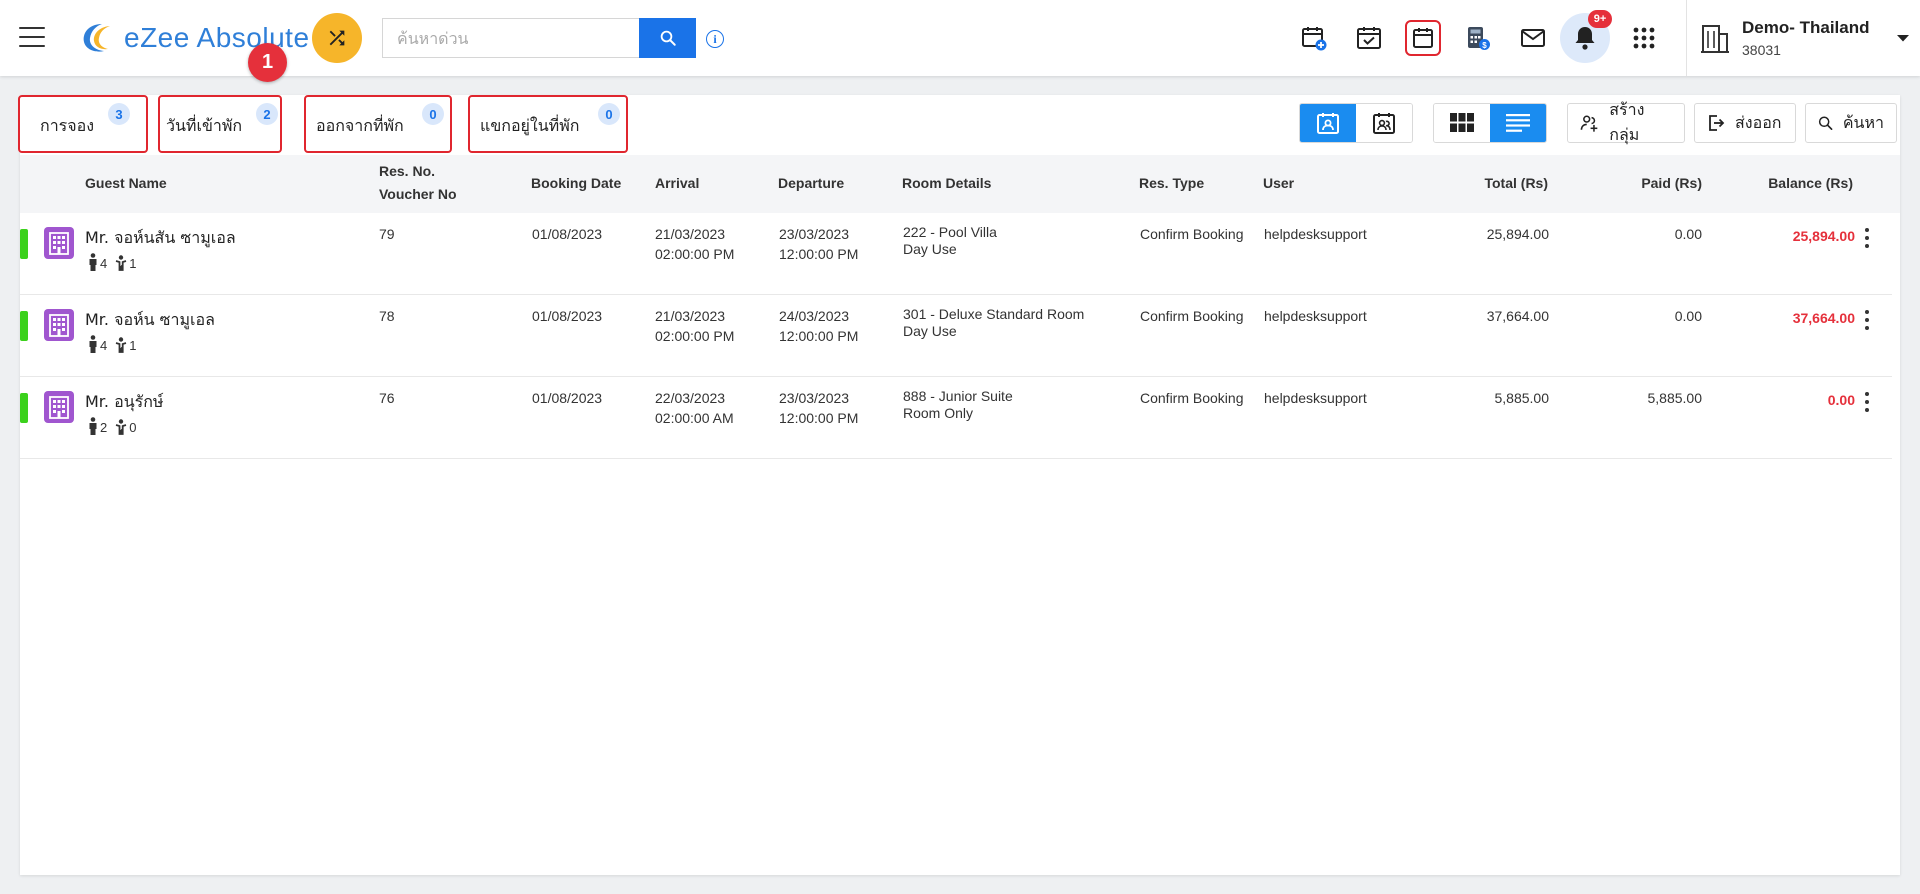 This screenshot has width=1920, height=894. Describe the element at coordinates (360, 125) in the screenshot. I see `tab-label: ออกจากที่พัก` at that location.